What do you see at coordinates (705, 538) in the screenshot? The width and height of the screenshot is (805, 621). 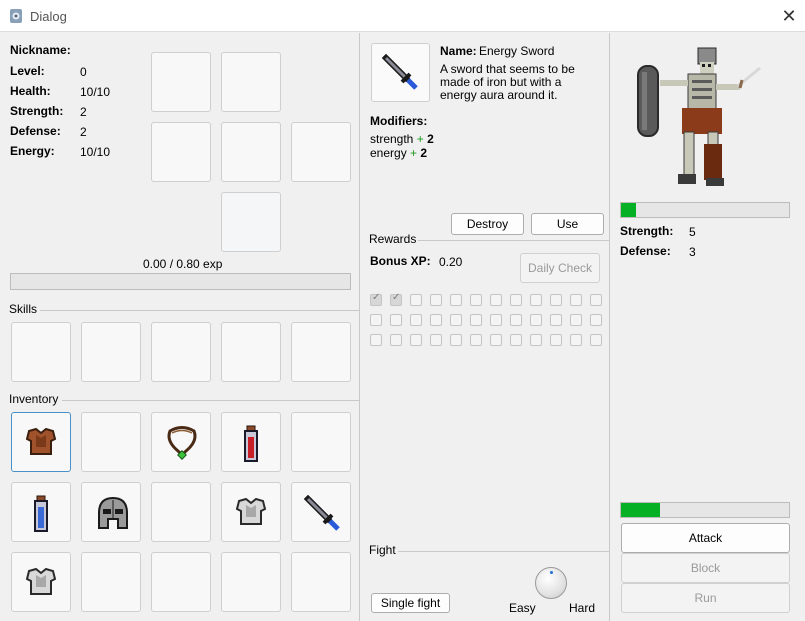 I see `attack-button: Attack` at bounding box center [705, 538].